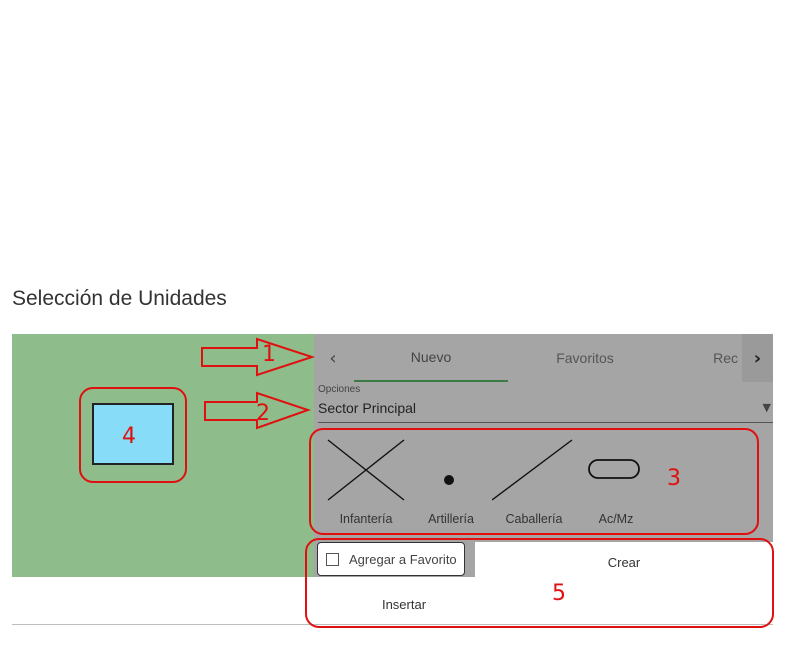  I want to click on tab-scroll-left-icon: ‹, so click(333, 358).